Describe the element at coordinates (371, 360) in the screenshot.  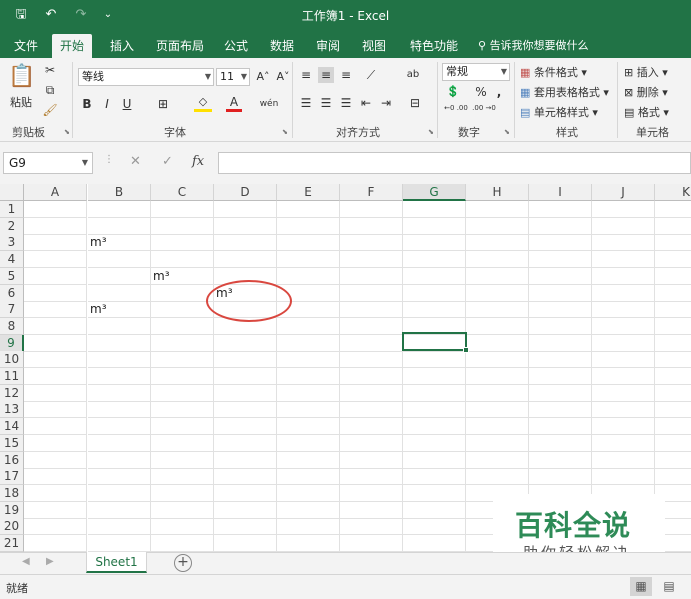
I see `cell-f10` at that location.